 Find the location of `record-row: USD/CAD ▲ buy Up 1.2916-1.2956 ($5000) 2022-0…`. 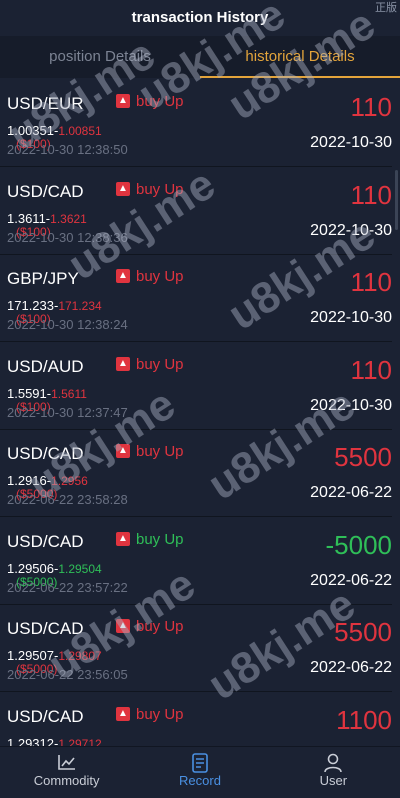

record-row: USD/CAD ▲ buy Up 1.2916-1.2956 ($5000) 2022-0… is located at coordinates (196, 473).